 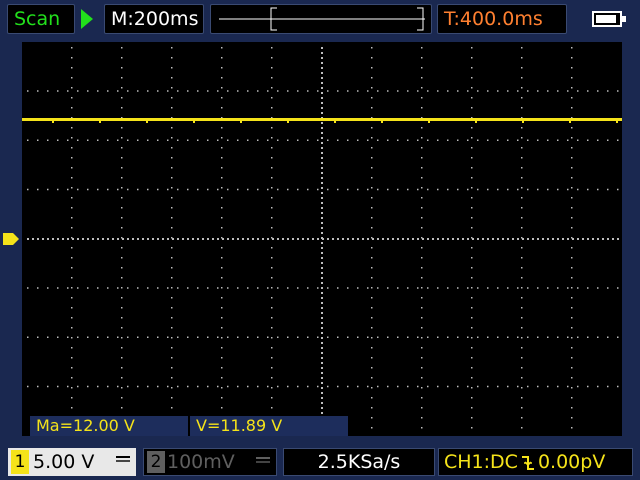 What do you see at coordinates (321, 19) in the screenshot?
I see `memory-position-bar` at bounding box center [321, 19].